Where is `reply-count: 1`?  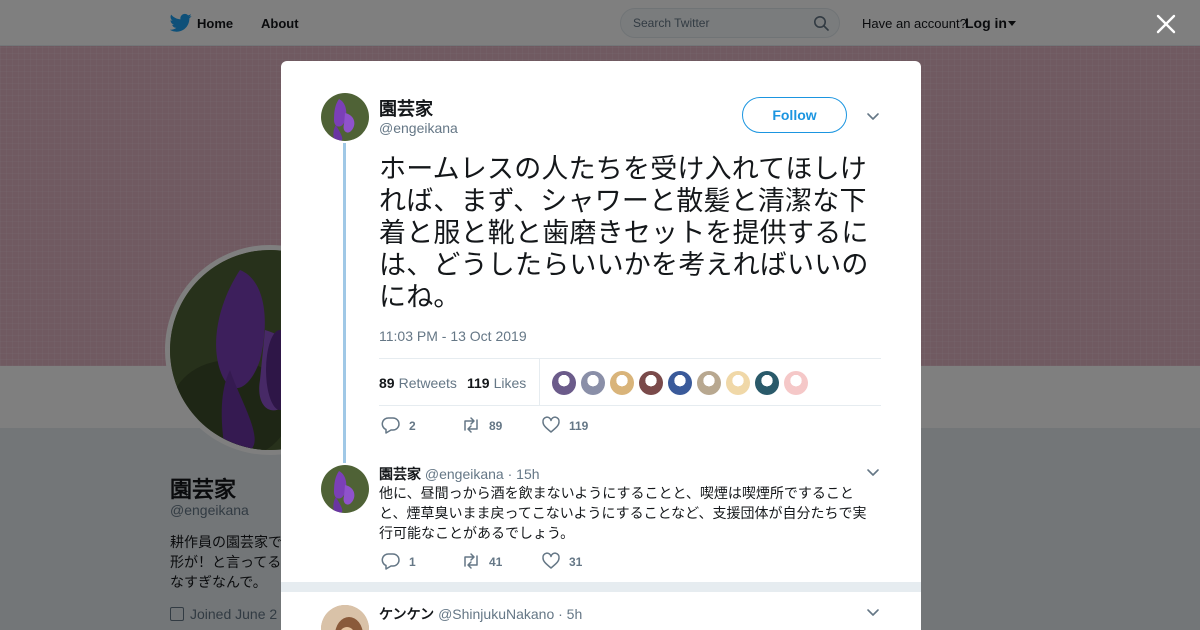 reply-count: 1 is located at coordinates (412, 562).